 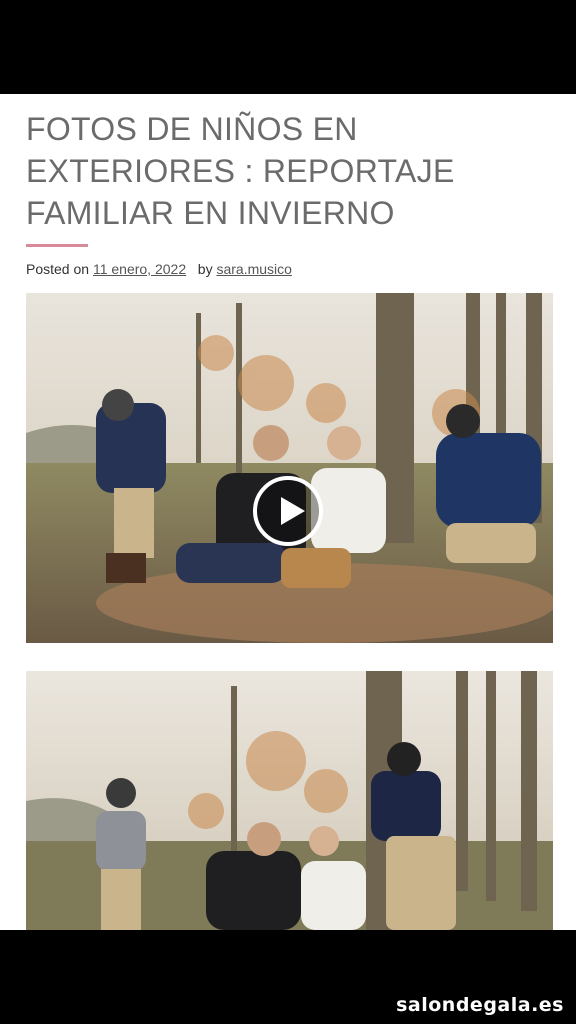 What do you see at coordinates (205, 269) in the screenshot?
I see `by-label: by` at bounding box center [205, 269].